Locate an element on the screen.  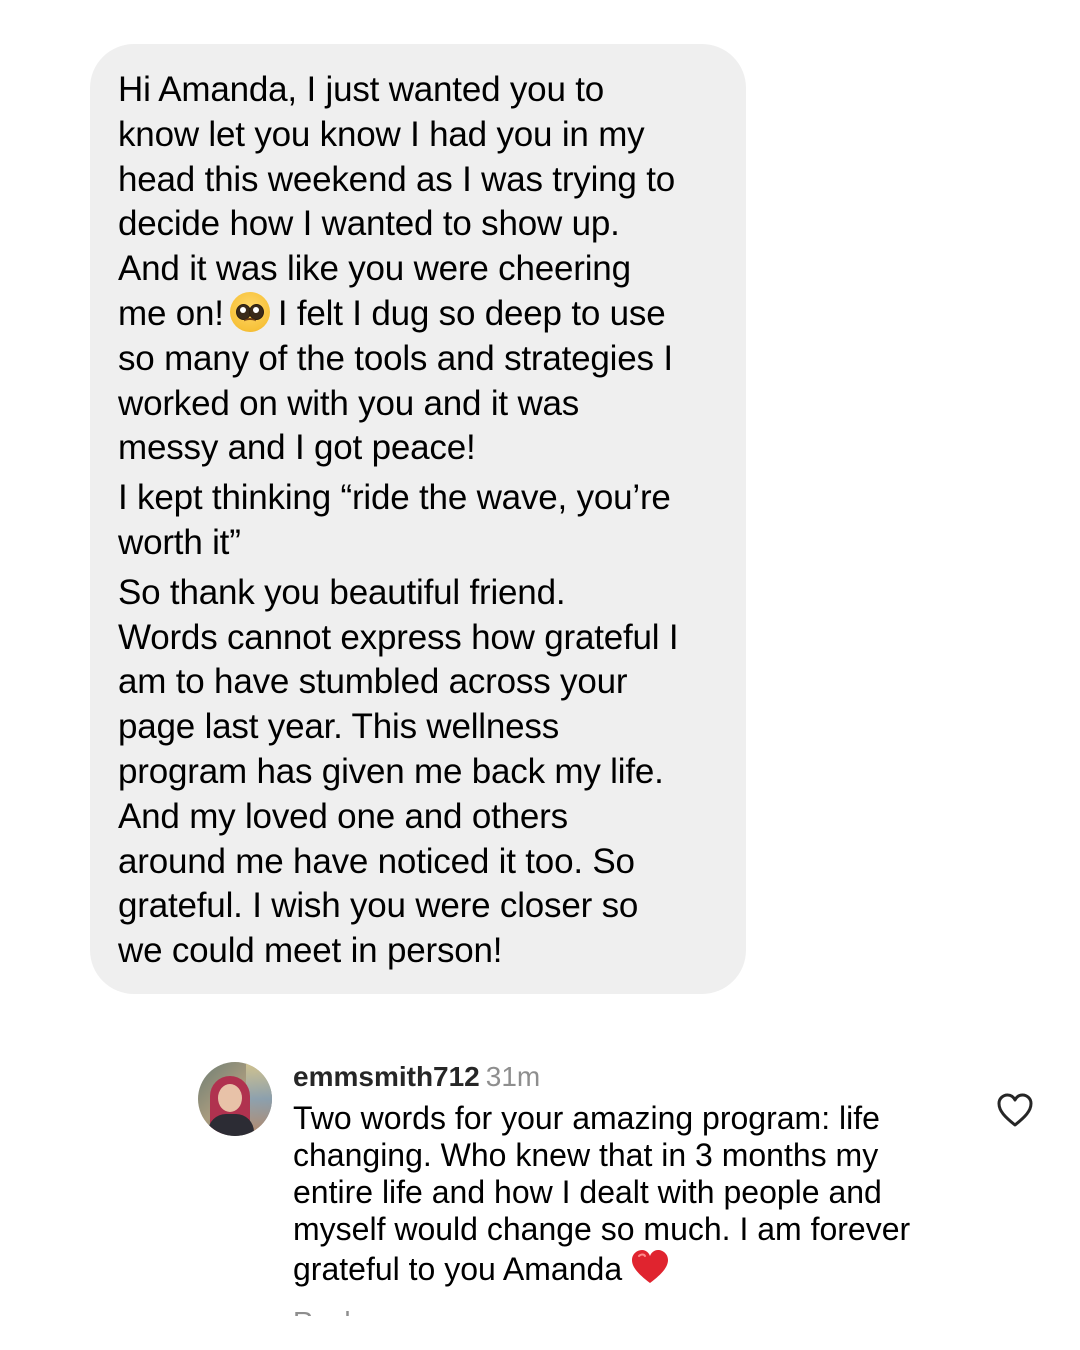
message-line: know let you know I had you in my is located at coordinates (381, 134).